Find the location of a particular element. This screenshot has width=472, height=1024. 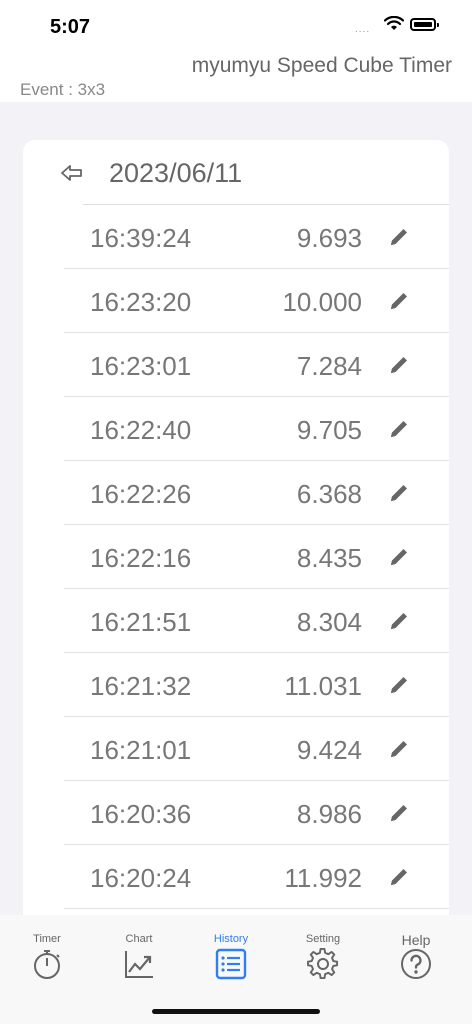

record-value: 10.000 is located at coordinates (322, 302).